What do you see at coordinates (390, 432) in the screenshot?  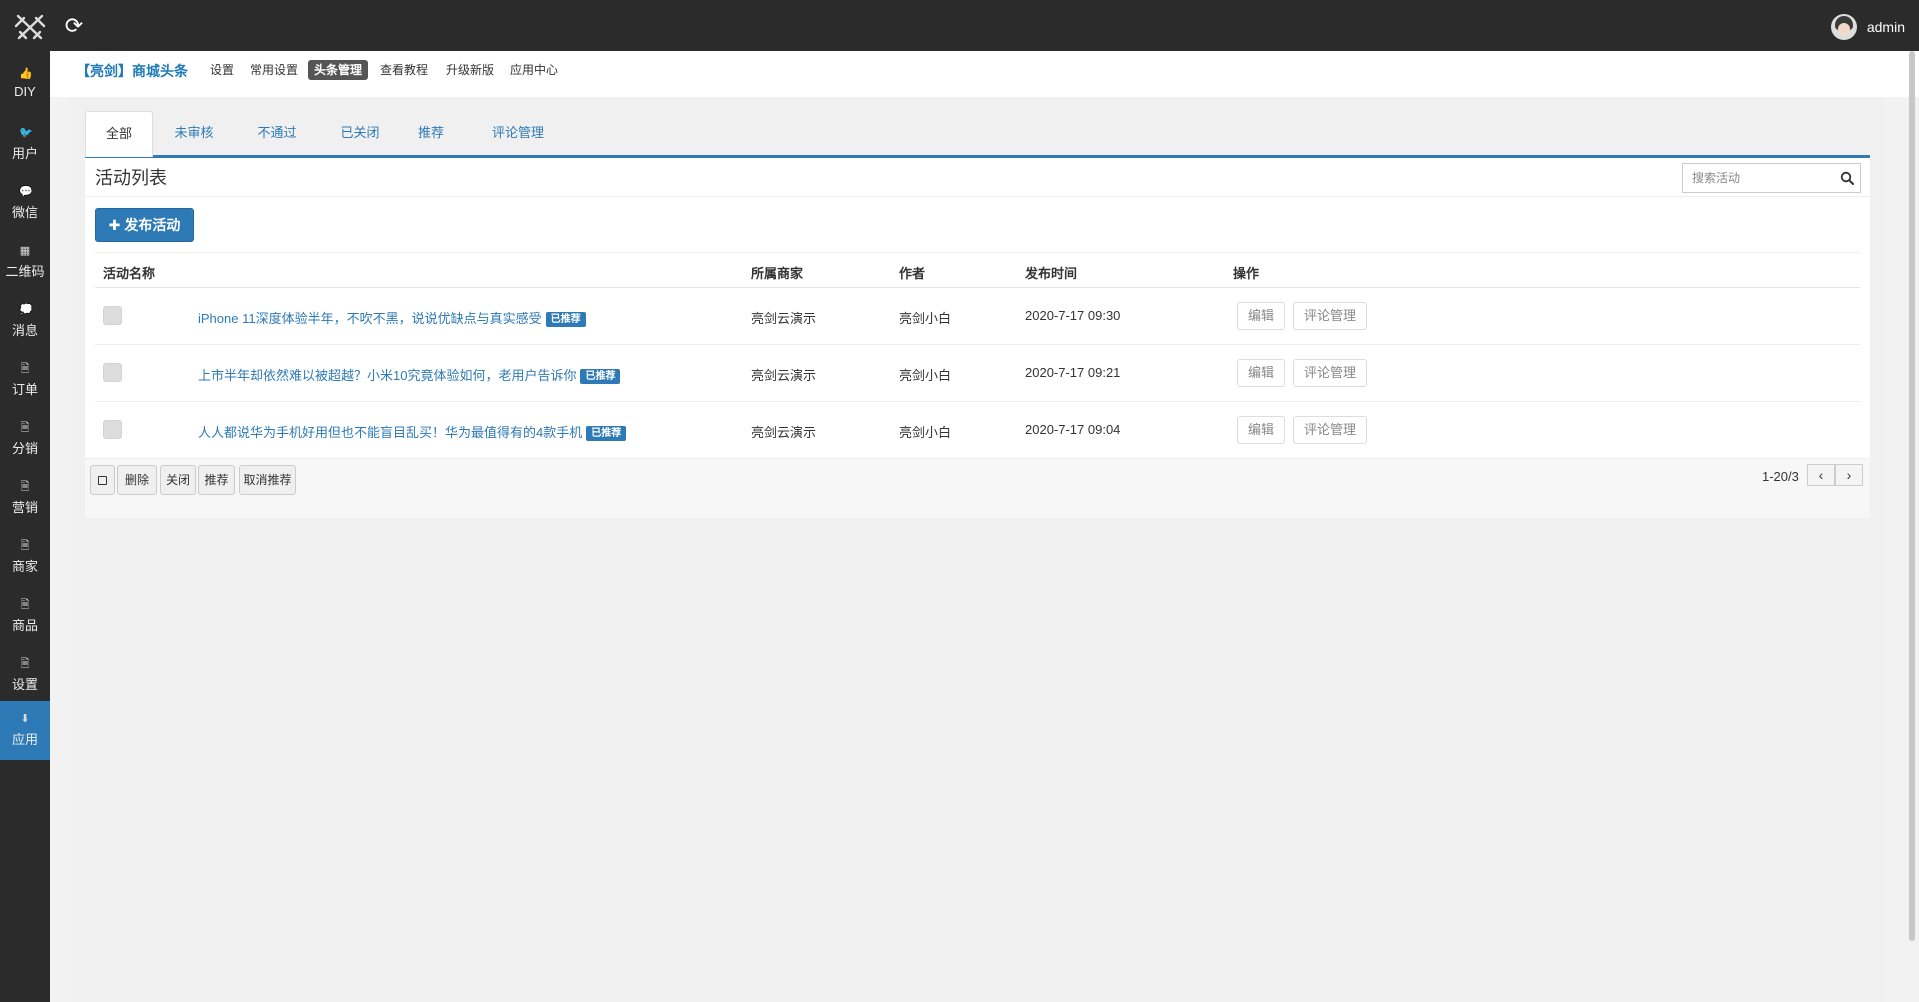 I see `activity-title-link: 人人都说华为手机好用但也不能盲目乱买！华为最值得有的4款手机` at bounding box center [390, 432].